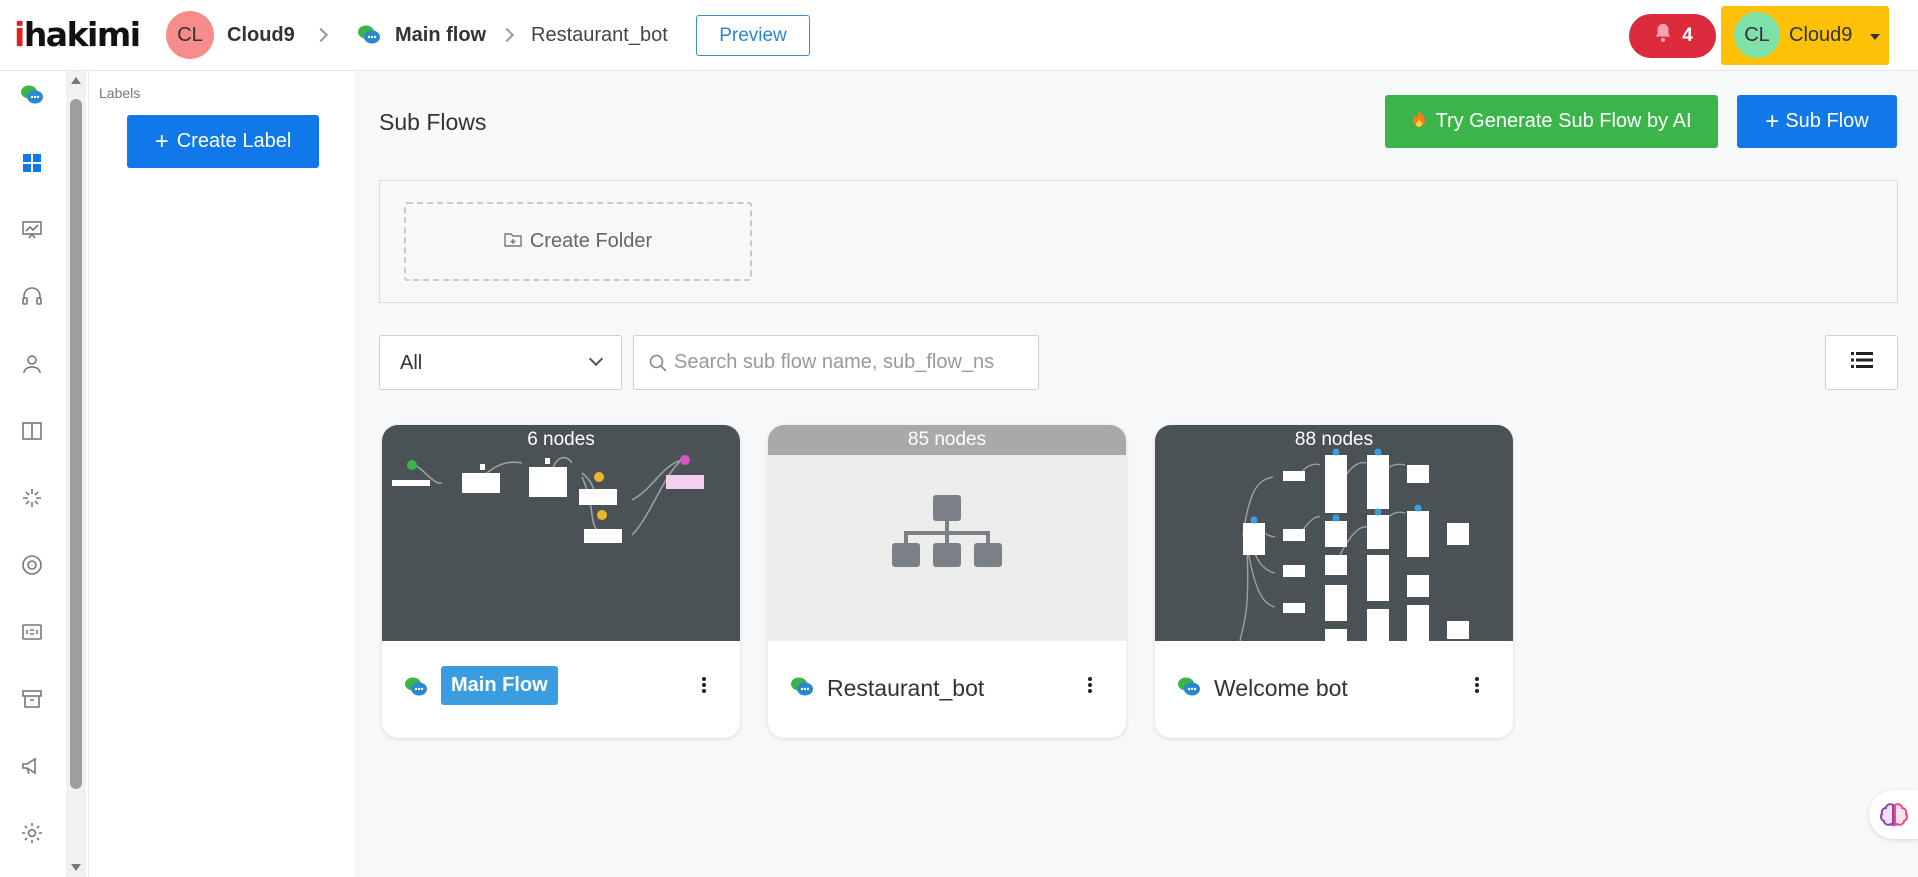 The height and width of the screenshot is (877, 1918). What do you see at coordinates (32, 699) in the screenshot?
I see `archive-icon` at bounding box center [32, 699].